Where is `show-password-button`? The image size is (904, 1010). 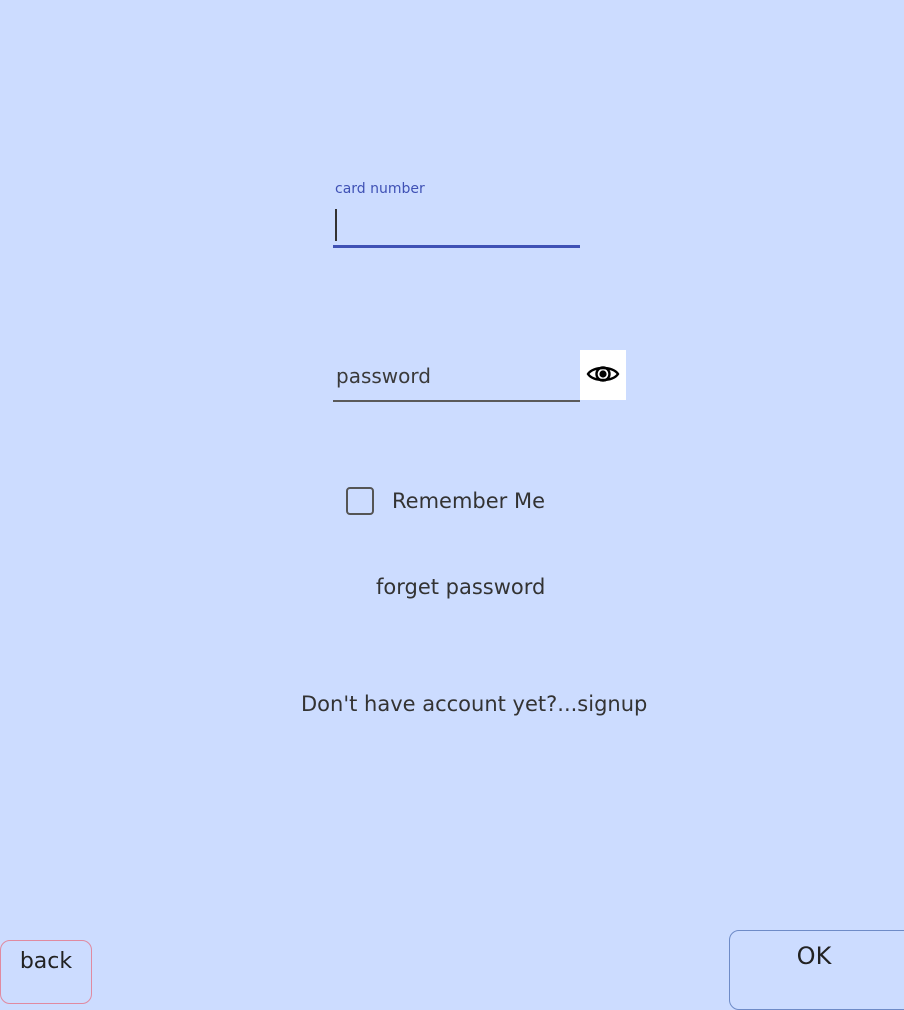 show-password-button is located at coordinates (603, 375).